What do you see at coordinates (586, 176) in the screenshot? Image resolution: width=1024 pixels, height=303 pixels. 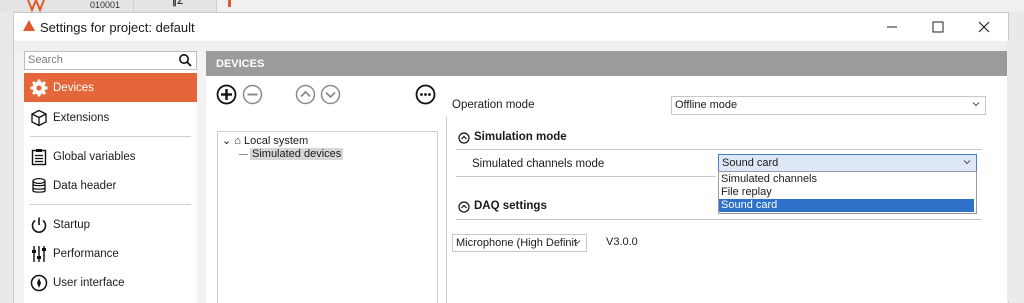 I see `row-divider` at bounding box center [586, 176].